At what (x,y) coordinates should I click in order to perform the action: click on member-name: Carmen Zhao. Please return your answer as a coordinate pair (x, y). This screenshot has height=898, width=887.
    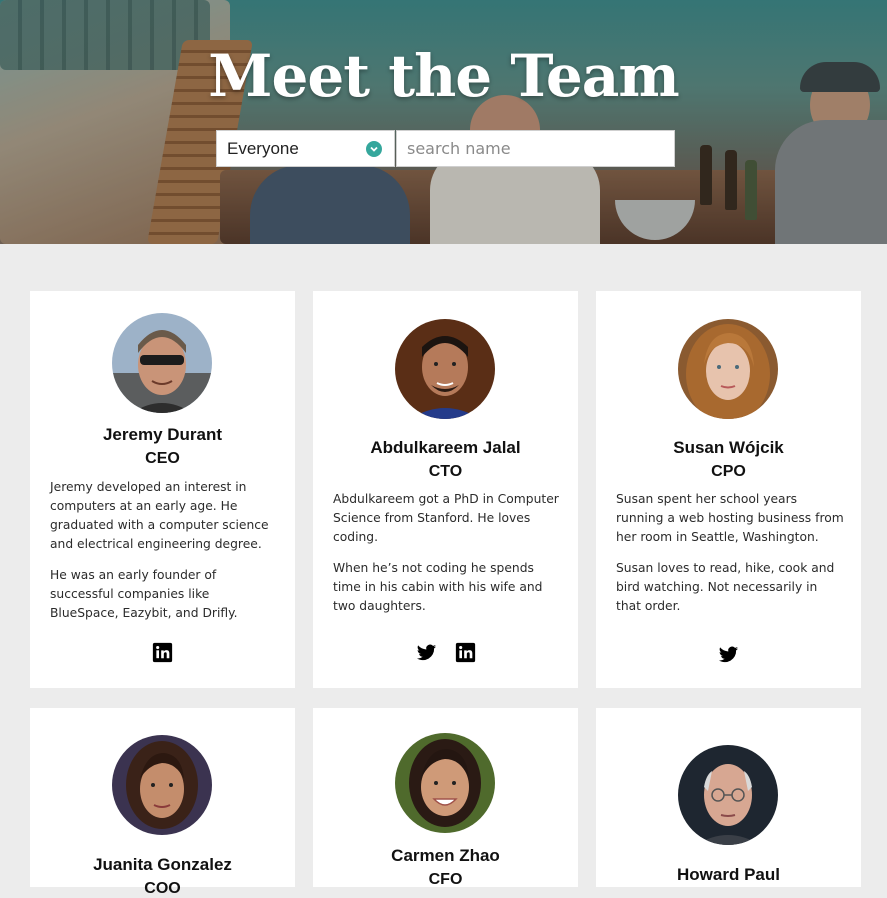
    Looking at the image, I should click on (445, 855).